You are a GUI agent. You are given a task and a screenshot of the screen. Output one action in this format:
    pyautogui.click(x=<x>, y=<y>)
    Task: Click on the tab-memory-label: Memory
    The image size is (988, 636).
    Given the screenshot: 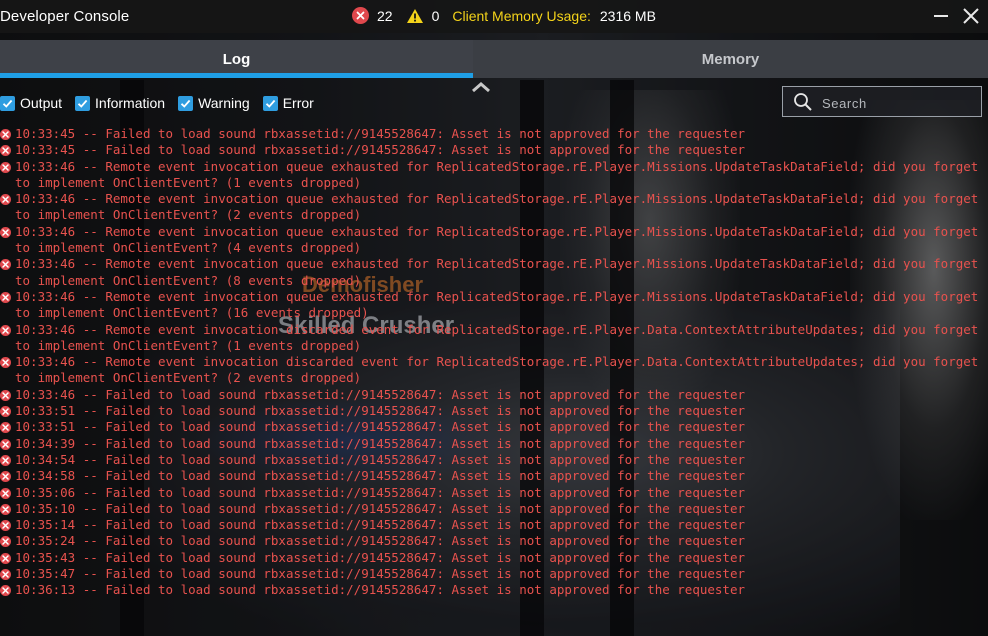 What is the action you would take?
    pyautogui.click(x=730, y=59)
    